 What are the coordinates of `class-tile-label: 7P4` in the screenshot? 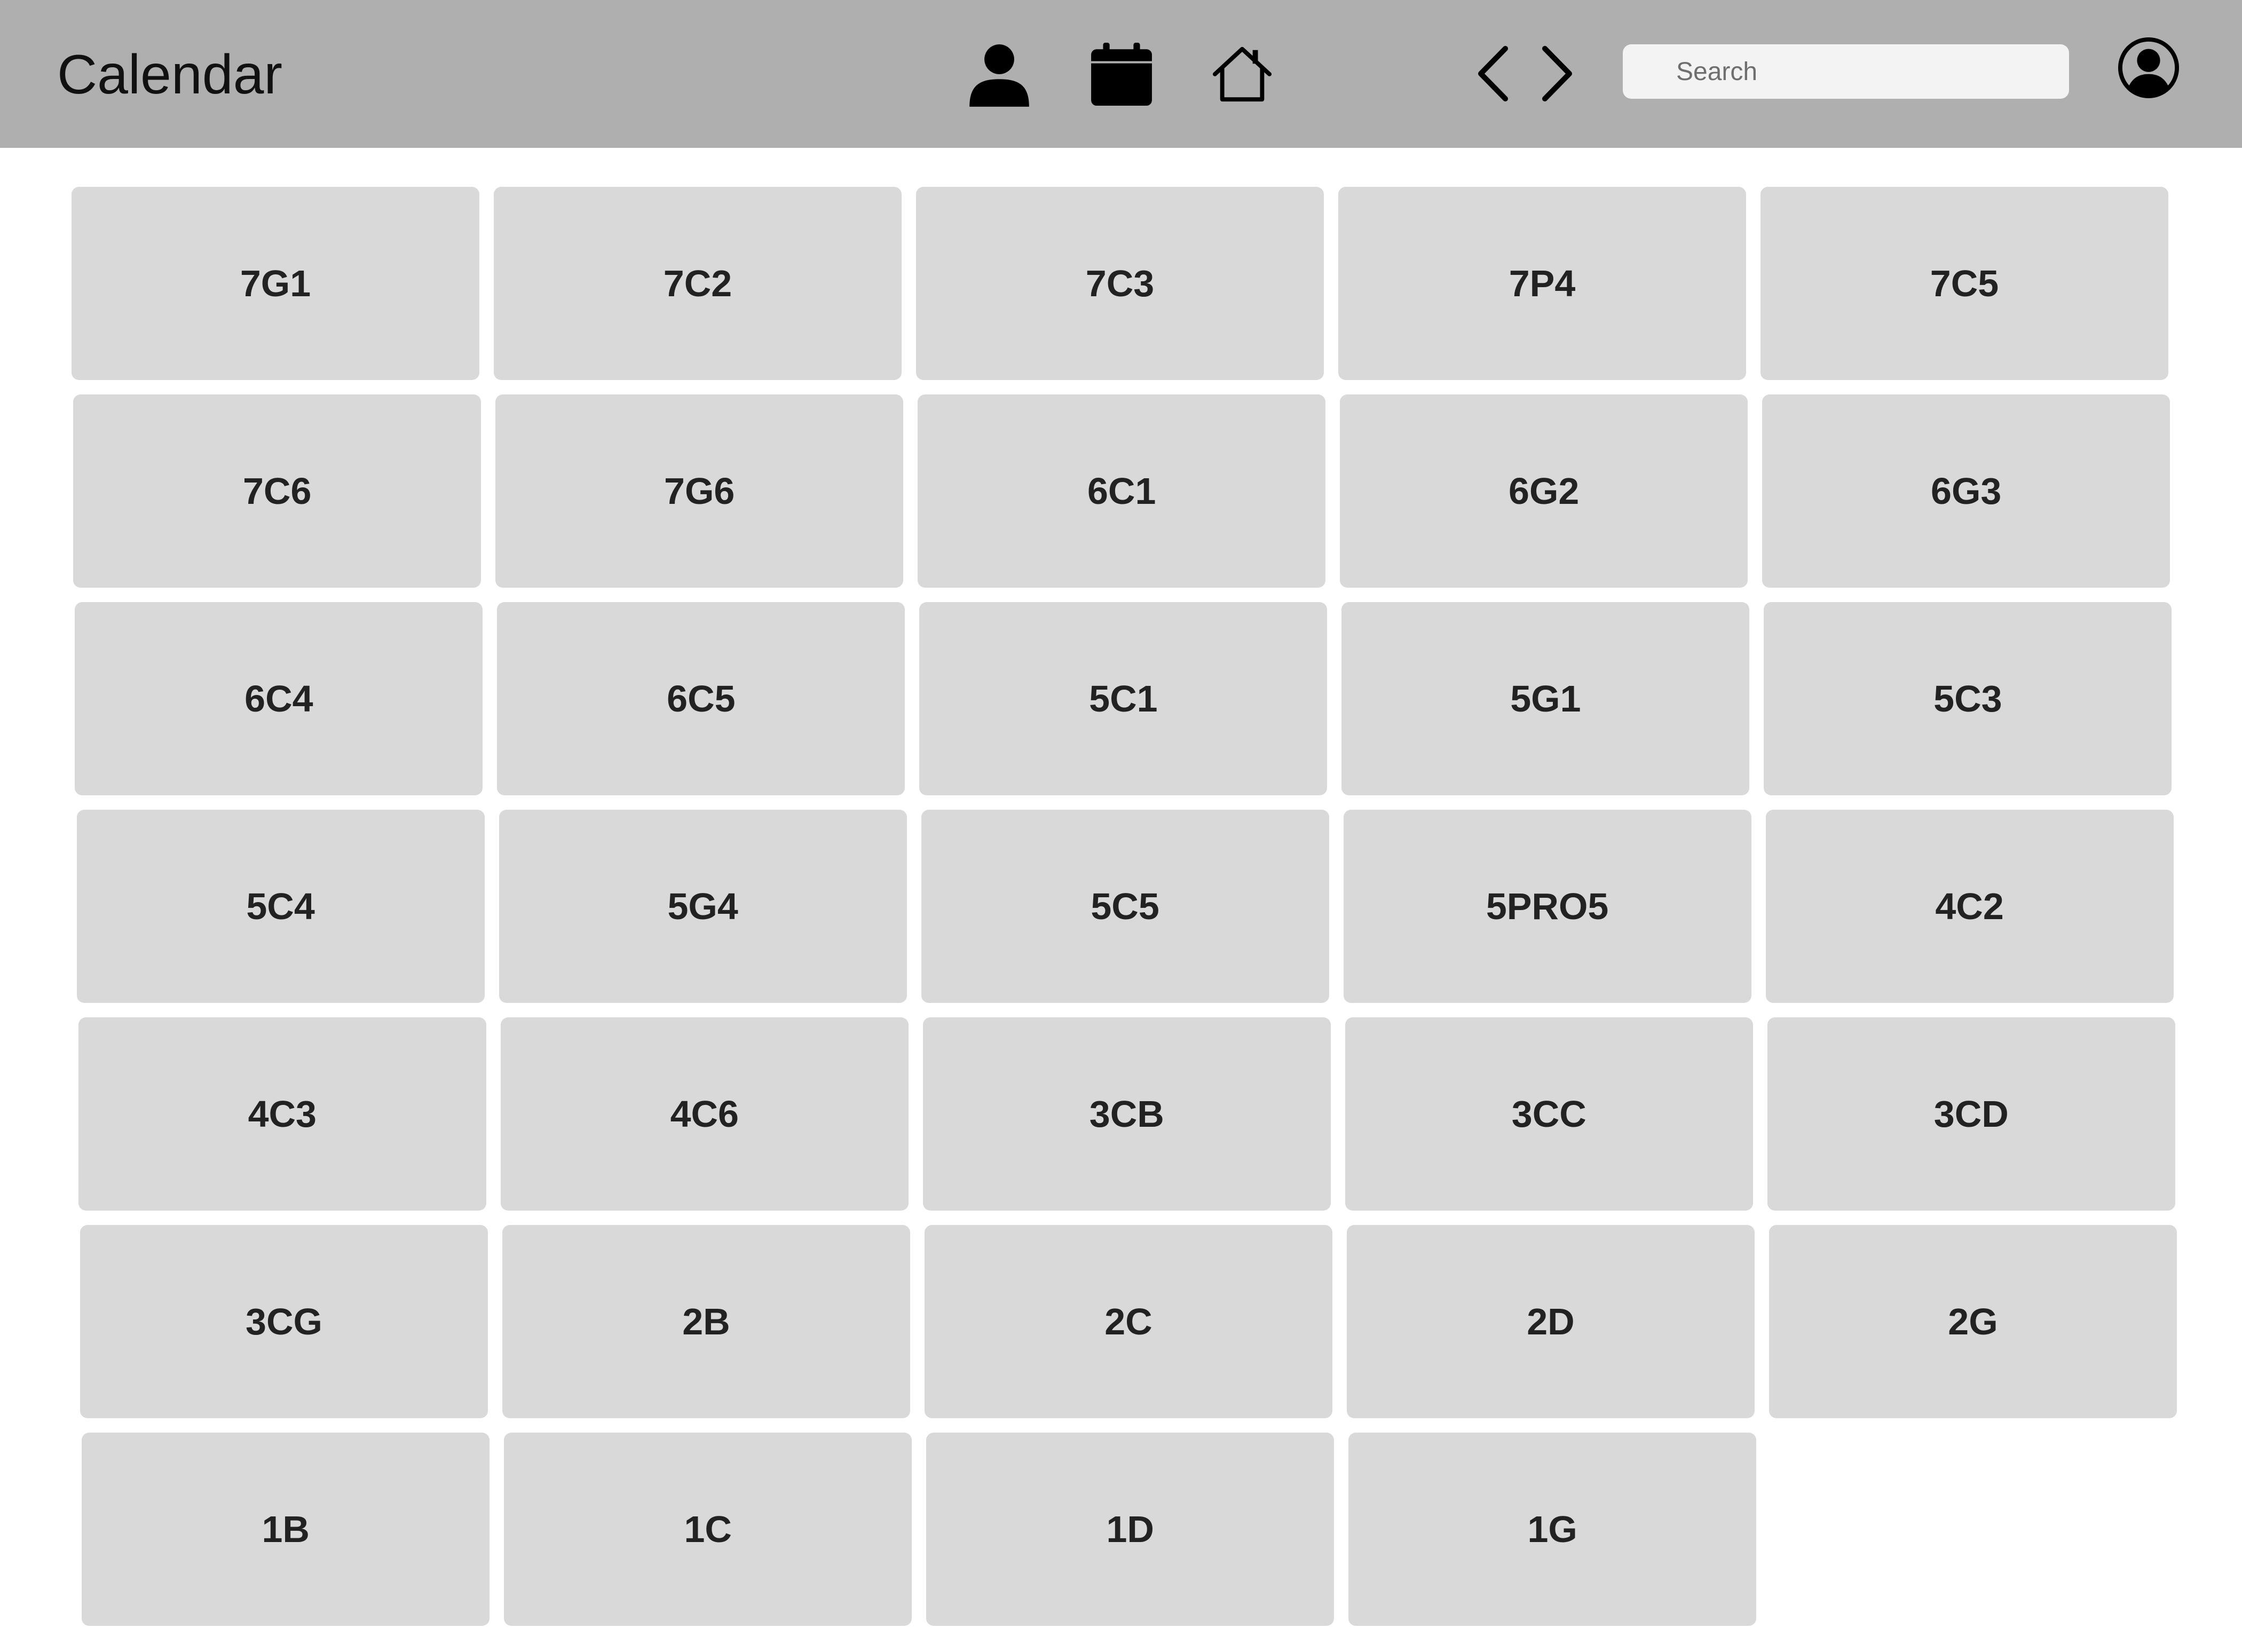 It's located at (1543, 283).